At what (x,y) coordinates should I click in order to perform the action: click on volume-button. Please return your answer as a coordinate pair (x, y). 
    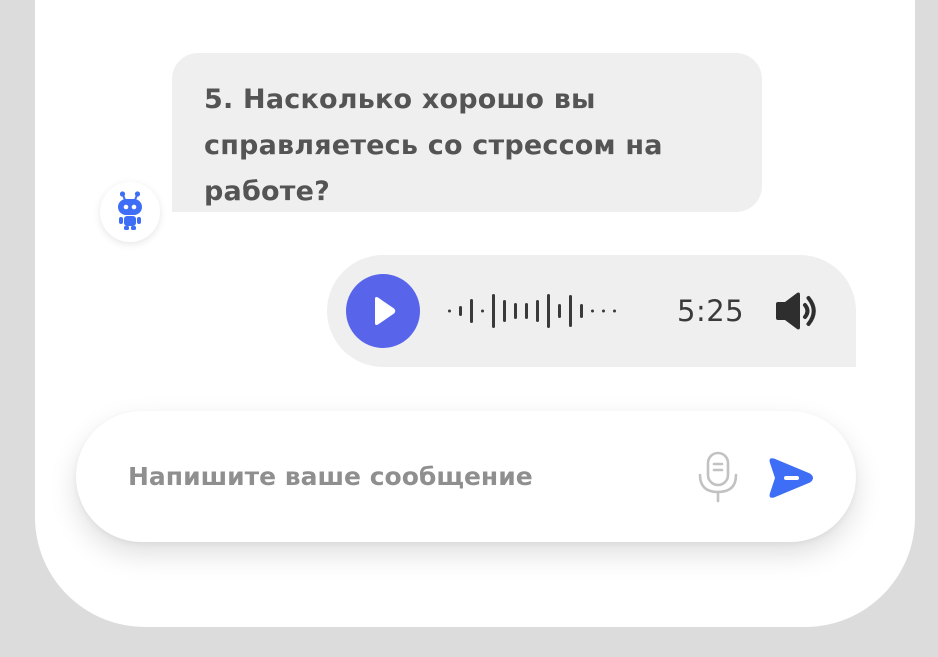
    Looking at the image, I should click on (799, 311).